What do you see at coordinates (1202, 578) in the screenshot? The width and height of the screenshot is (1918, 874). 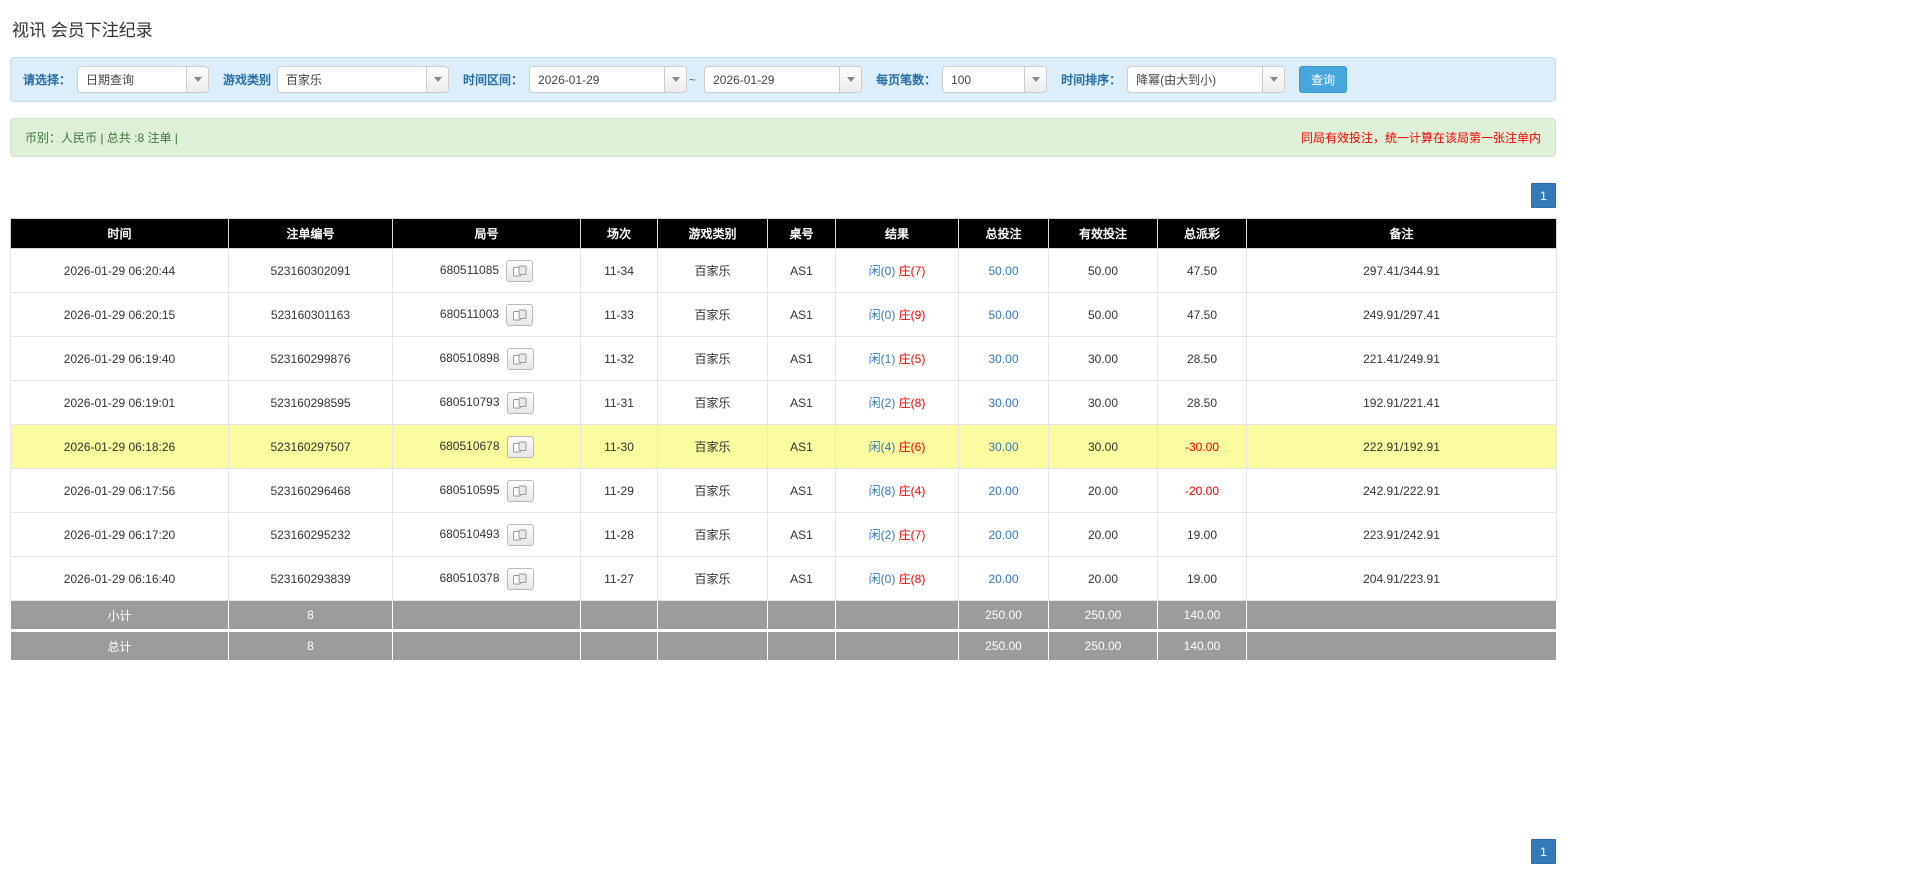 I see `cell-payout: 19.00` at bounding box center [1202, 578].